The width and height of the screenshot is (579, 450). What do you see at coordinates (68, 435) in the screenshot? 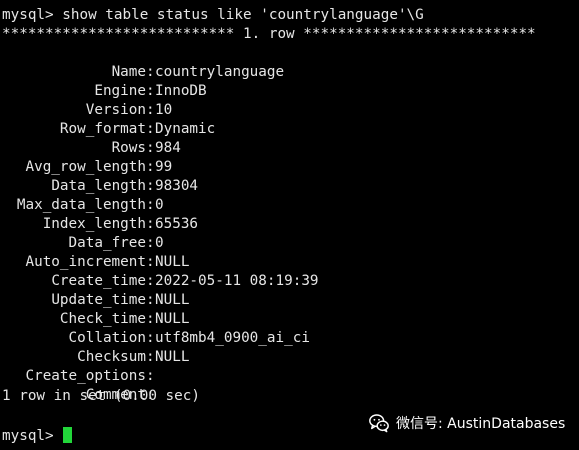
I see `text-cursor` at bounding box center [68, 435].